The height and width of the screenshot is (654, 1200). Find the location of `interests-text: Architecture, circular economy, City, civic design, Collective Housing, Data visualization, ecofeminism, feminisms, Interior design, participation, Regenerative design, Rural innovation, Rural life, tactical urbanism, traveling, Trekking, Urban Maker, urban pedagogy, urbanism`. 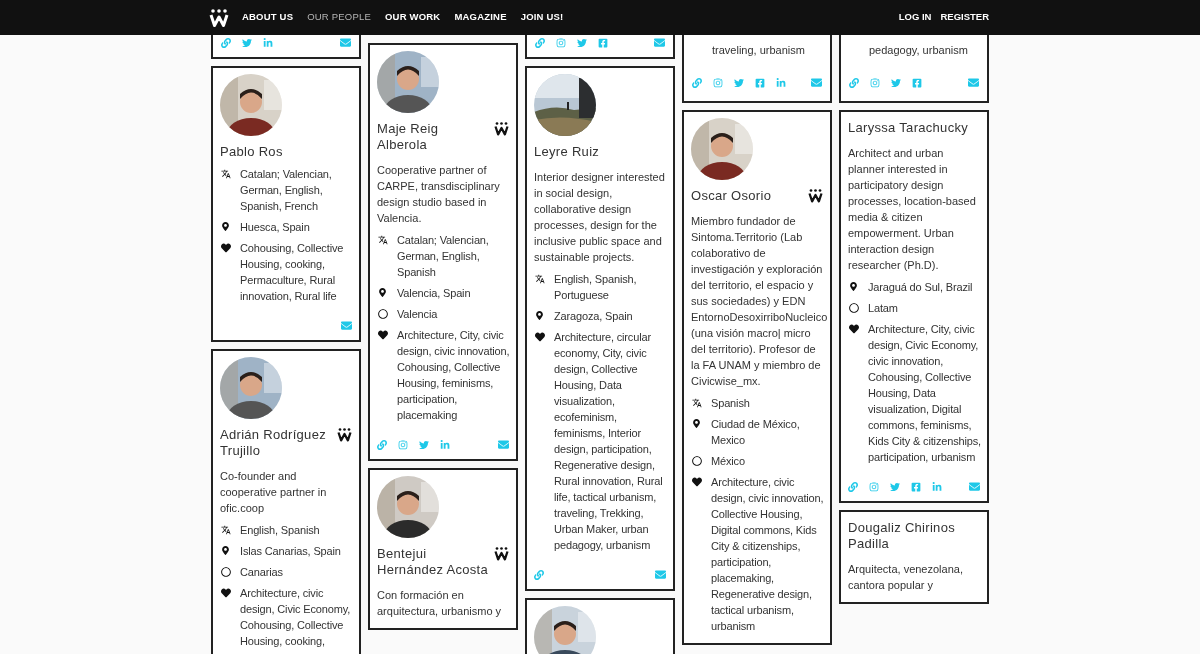

interests-text: Architecture, circular economy, City, civic design, Collective Housing, Data visualization, ecofeminism, feminisms, Interior design, participation, Regenerative design, Rural innovation, Rural life, tactical urbanism, traveling, Trekking, Urban Maker, urban pedagogy, urbanism is located at coordinates (609, 441).